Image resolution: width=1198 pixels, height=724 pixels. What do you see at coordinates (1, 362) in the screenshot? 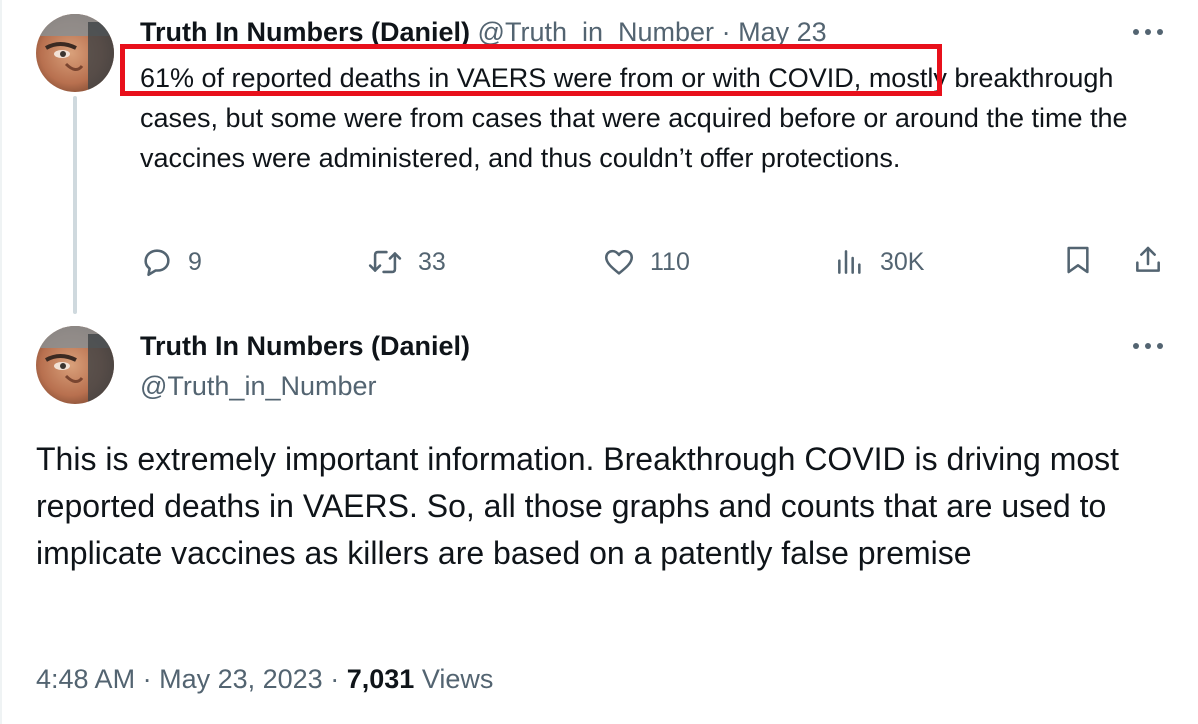
I see `column-border` at bounding box center [1, 362].